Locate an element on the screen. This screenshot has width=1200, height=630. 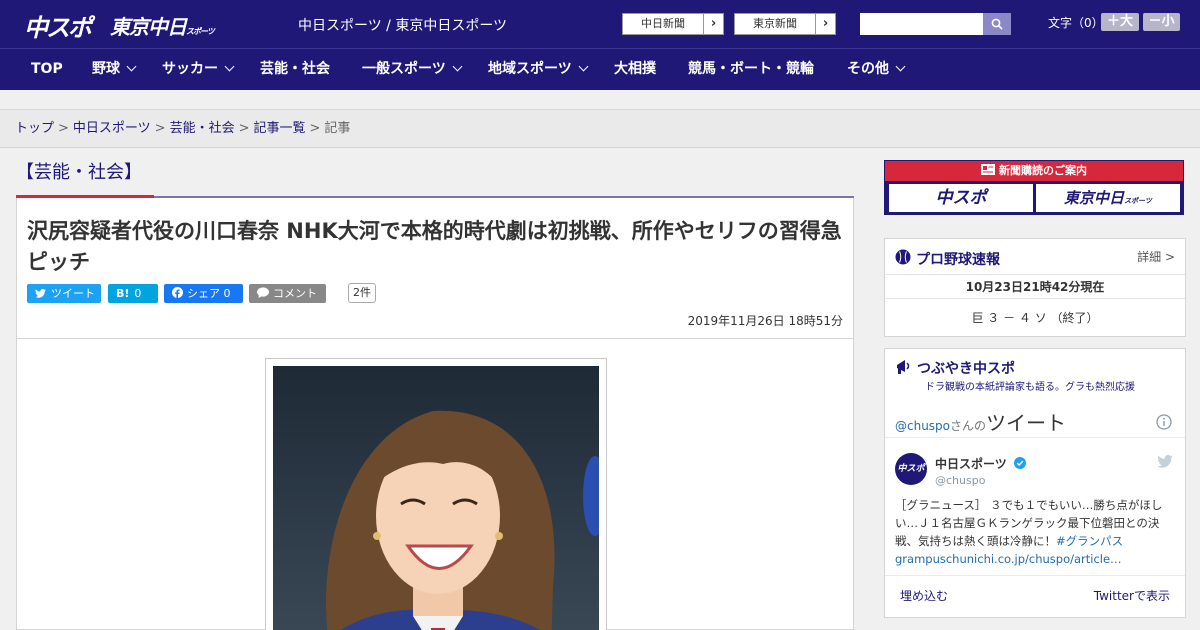
tweets-footer-divider is located at coordinates (1035, 575).